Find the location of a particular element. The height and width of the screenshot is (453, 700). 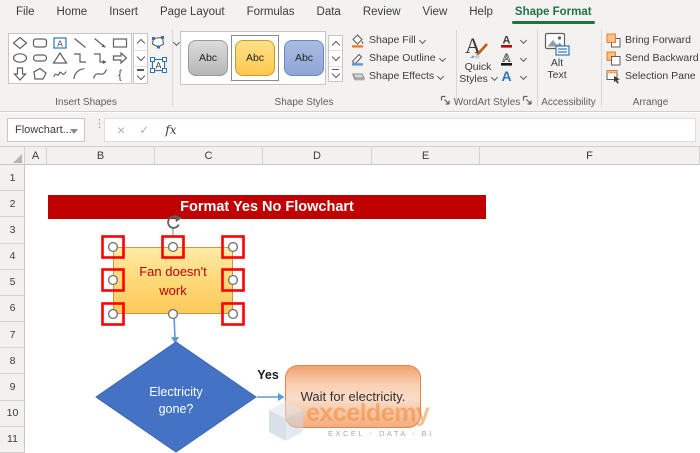

selection-pane-icon is located at coordinates (613, 76).